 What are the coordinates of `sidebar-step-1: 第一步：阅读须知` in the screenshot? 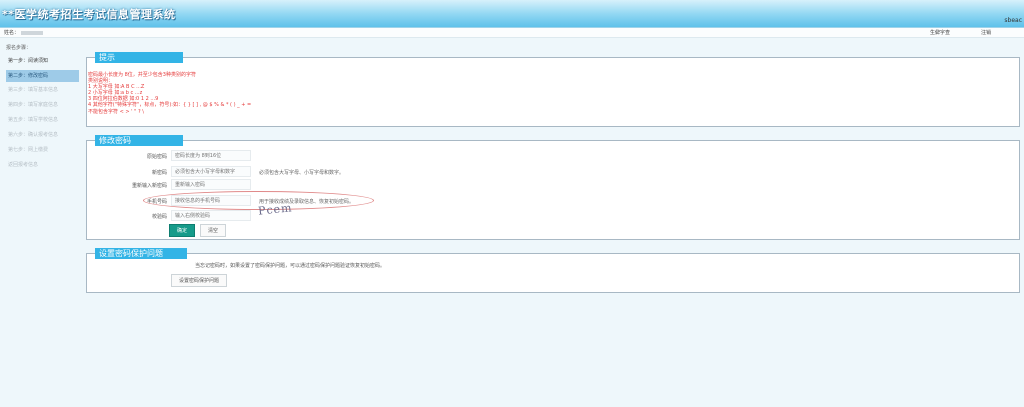 It's located at (42, 61).